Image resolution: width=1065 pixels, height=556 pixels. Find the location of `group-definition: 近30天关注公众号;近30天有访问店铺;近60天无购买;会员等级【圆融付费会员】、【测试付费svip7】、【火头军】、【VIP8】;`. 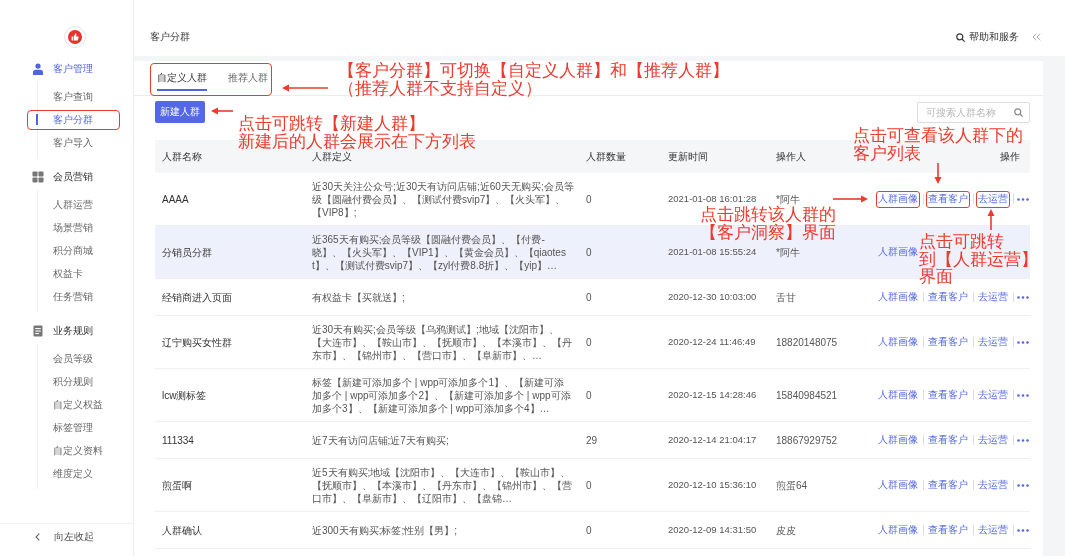

group-definition: 近30天关注公众号;近30天有访问店铺;近60天无购买;会员等级【圆融付费会员】、【测试付费svip7】、【火头军】、【VIP8】; is located at coordinates (443, 199).